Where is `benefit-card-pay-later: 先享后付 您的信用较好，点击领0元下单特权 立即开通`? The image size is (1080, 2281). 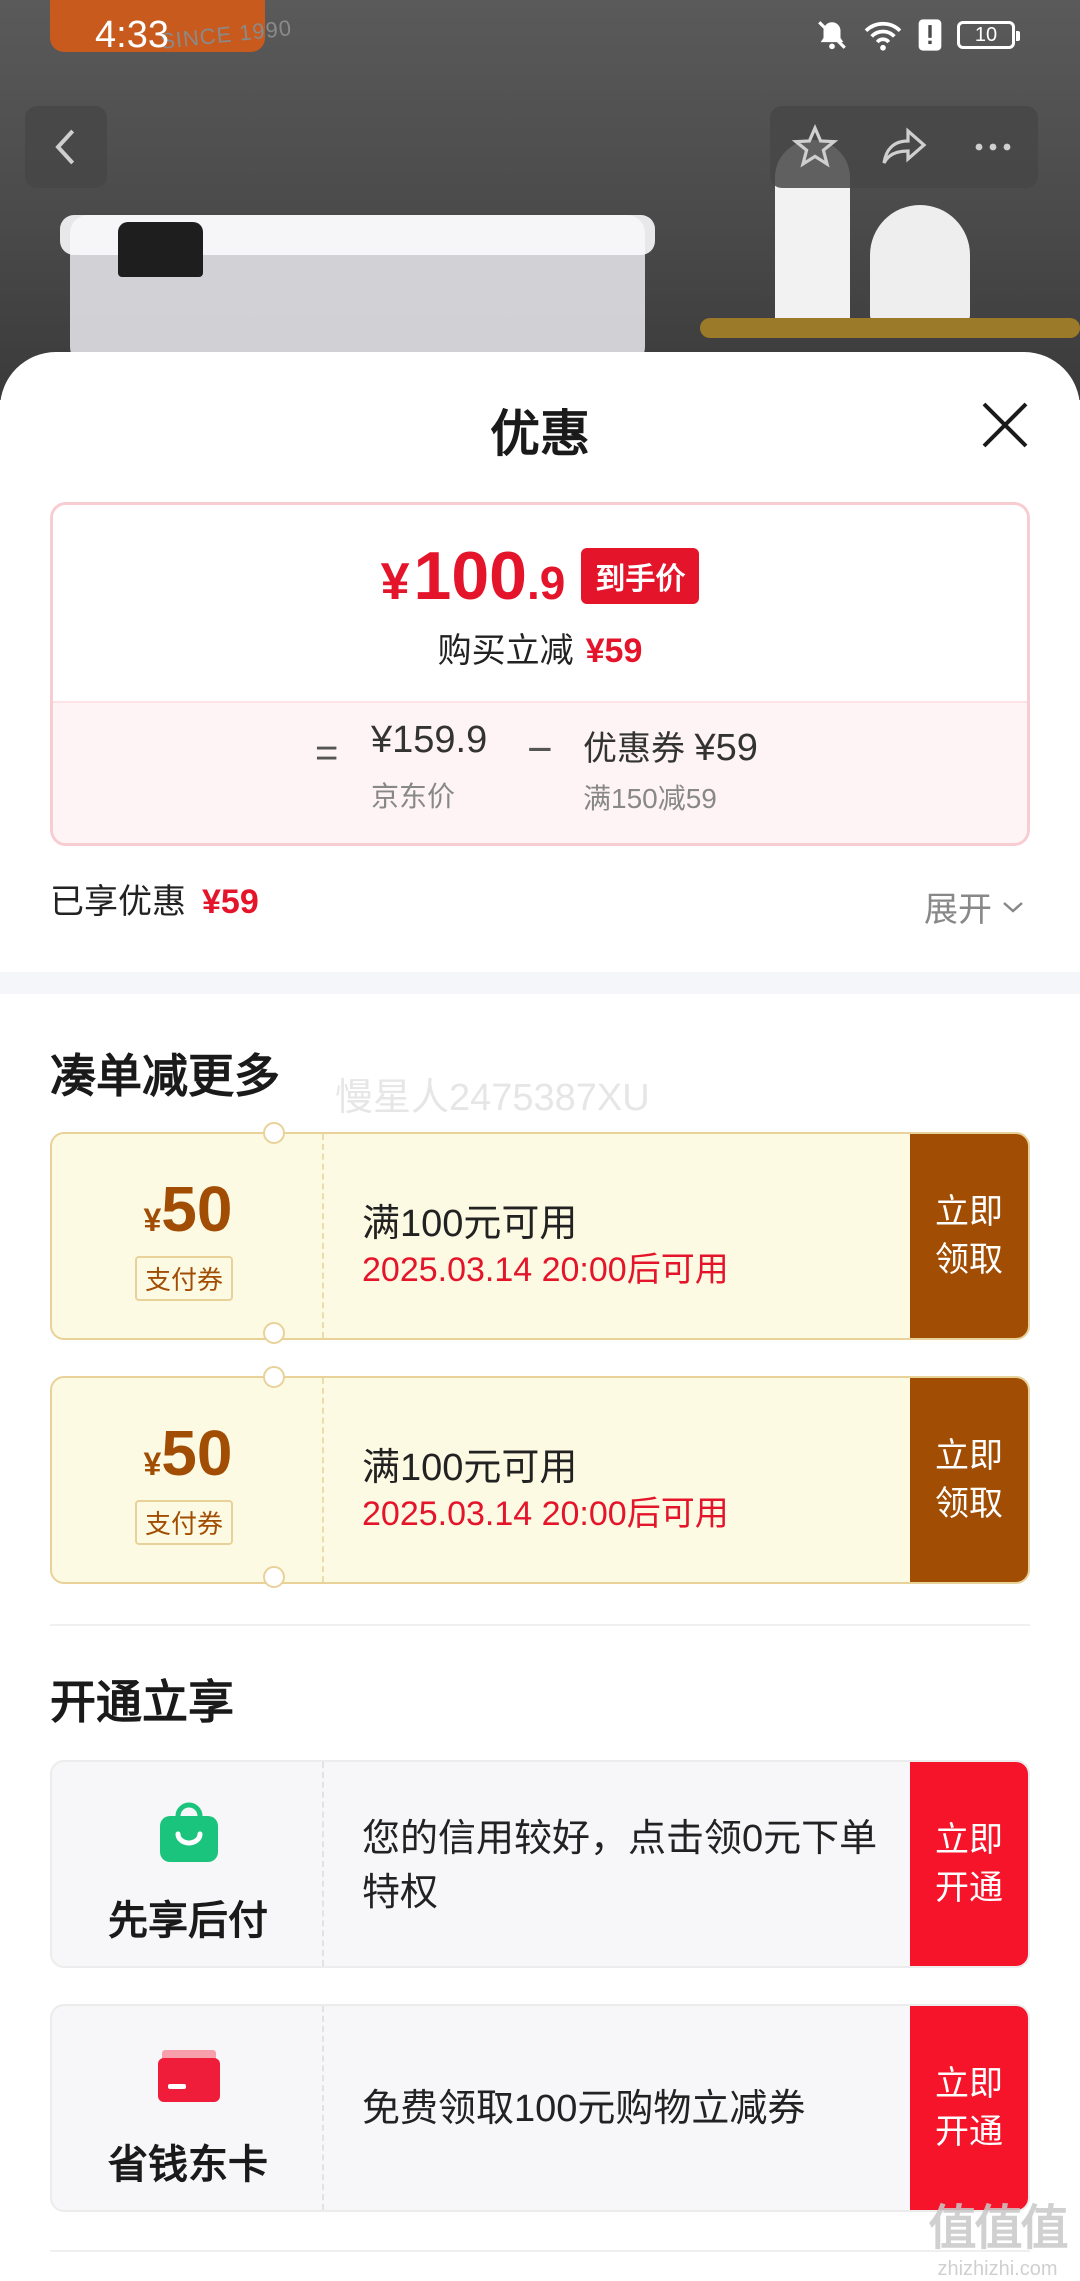
benefit-card-pay-later: 先享后付 您的信用较好，点击领0元下单特权 立即开通 is located at coordinates (540, 1864).